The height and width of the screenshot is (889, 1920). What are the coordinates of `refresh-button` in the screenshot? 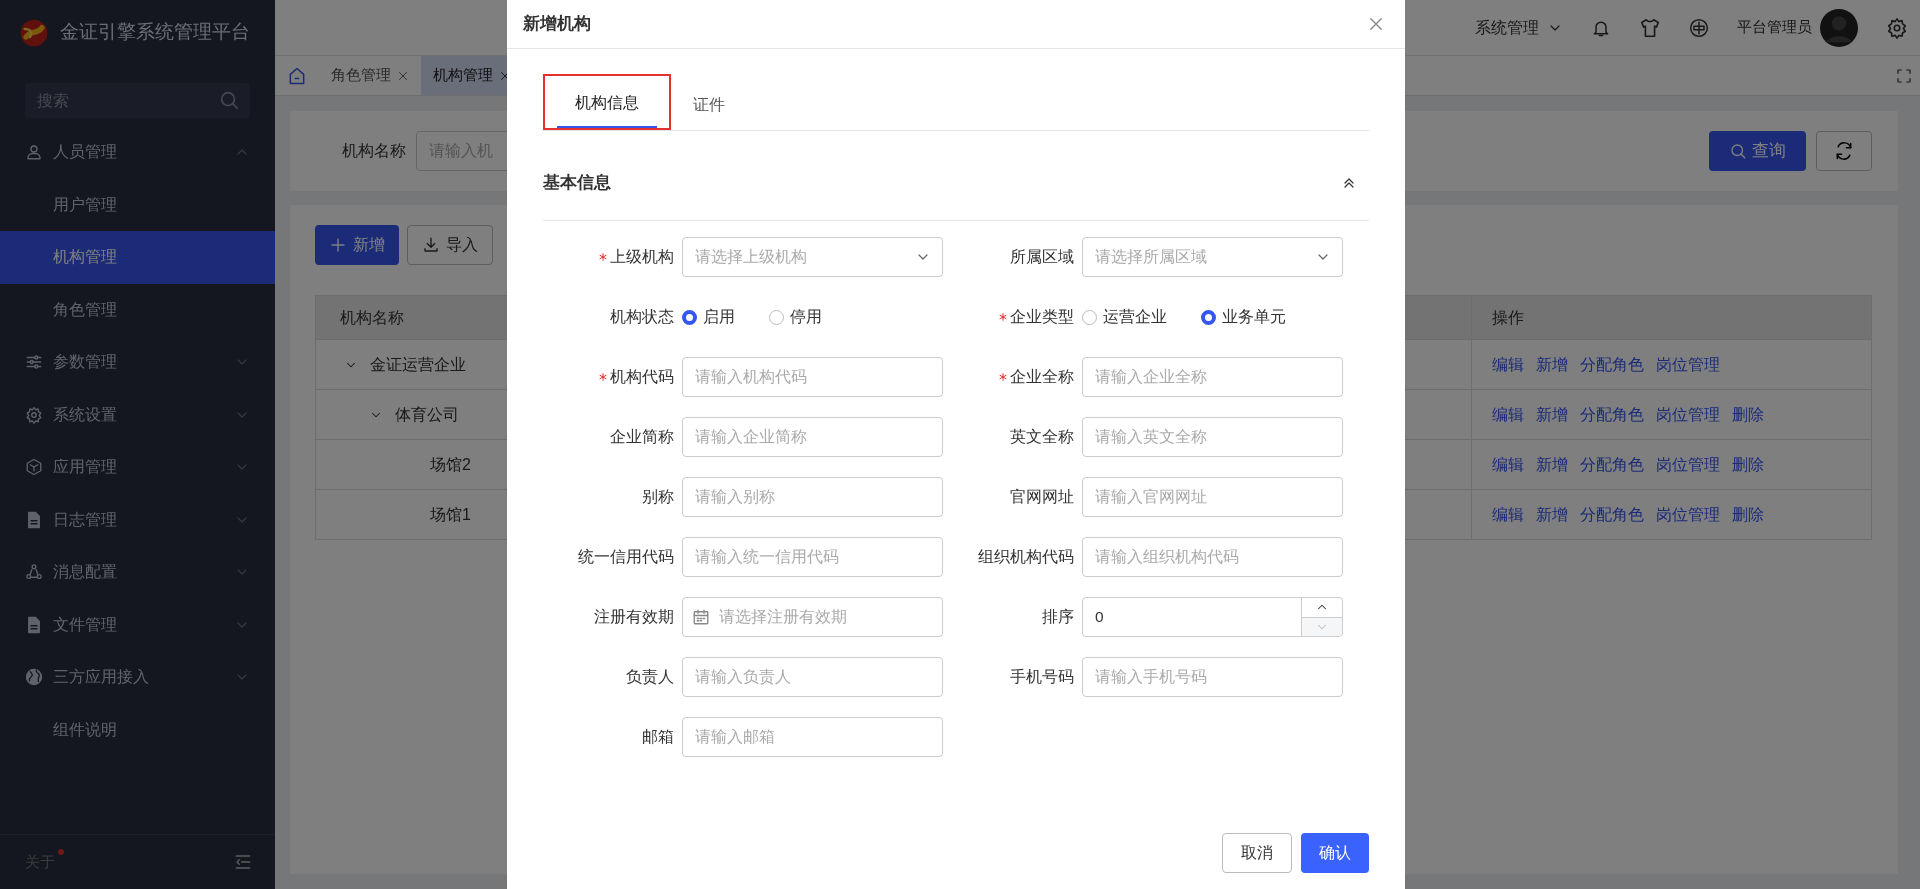 It's located at (1844, 151).